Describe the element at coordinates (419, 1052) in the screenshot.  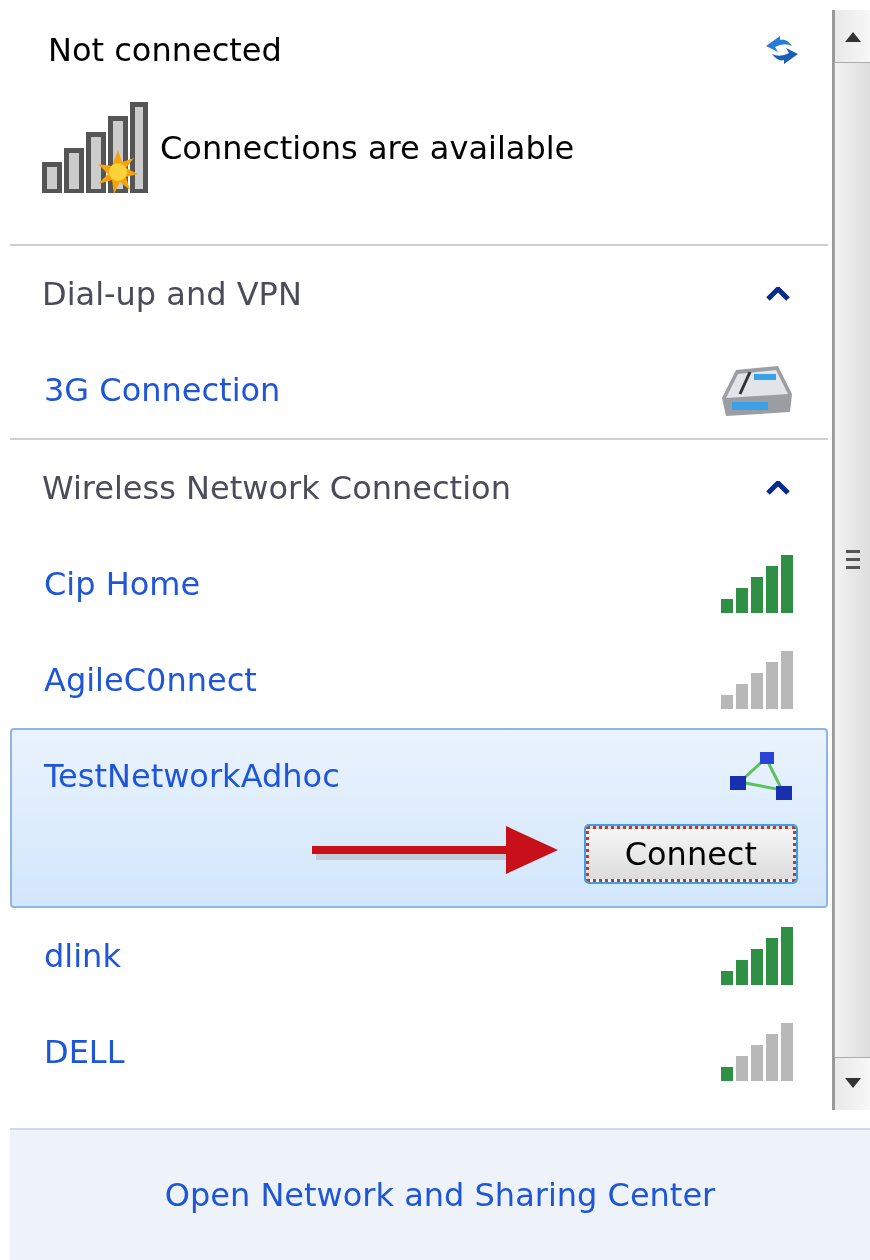
I see `network-item: DELL` at that location.